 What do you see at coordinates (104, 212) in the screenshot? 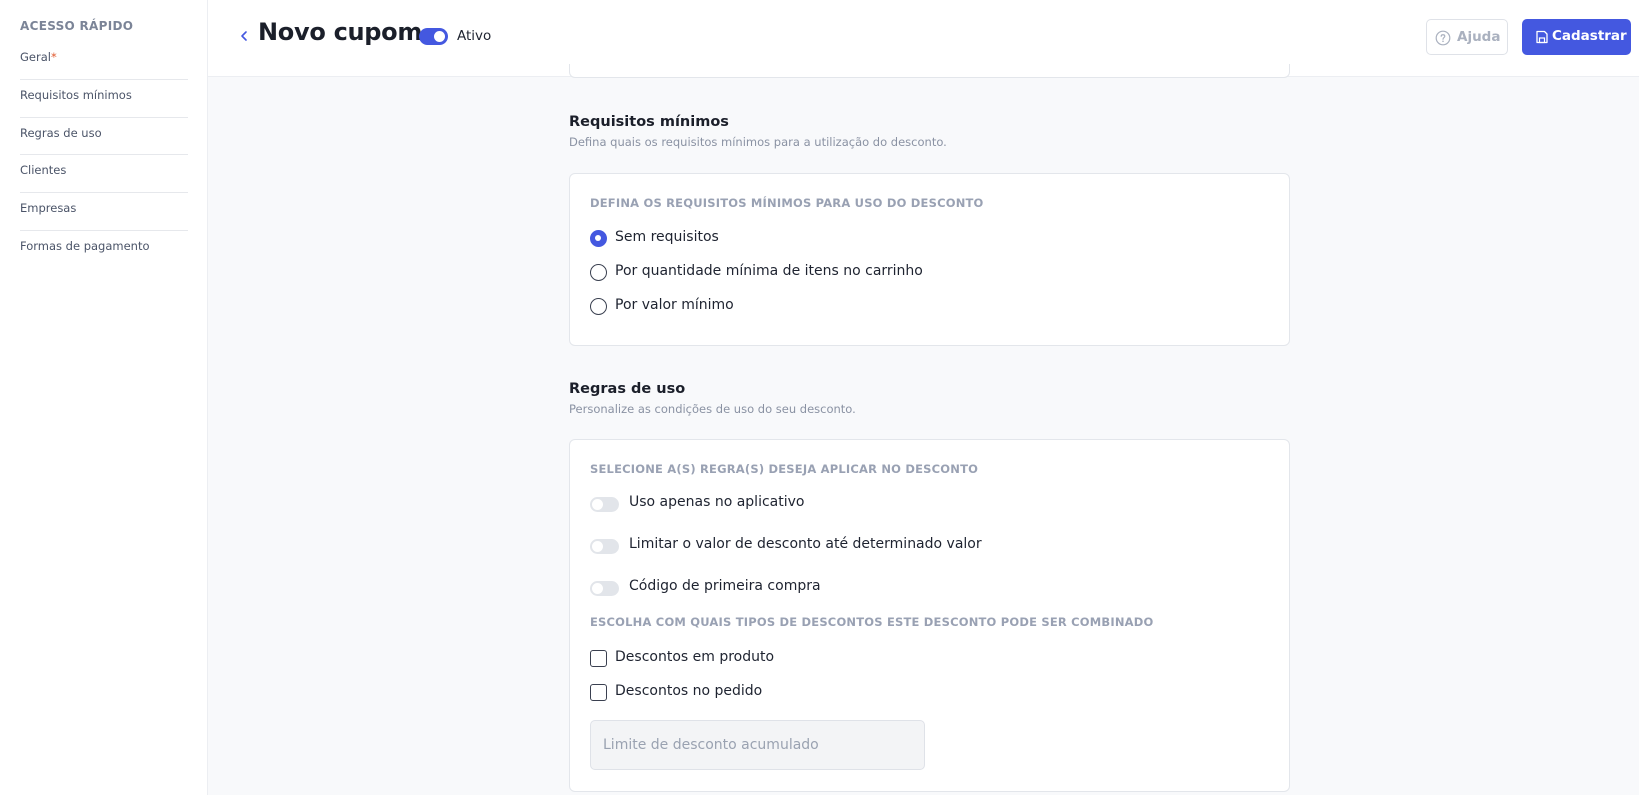
I see `sidebar-item-empresas: Empresas` at bounding box center [104, 212].